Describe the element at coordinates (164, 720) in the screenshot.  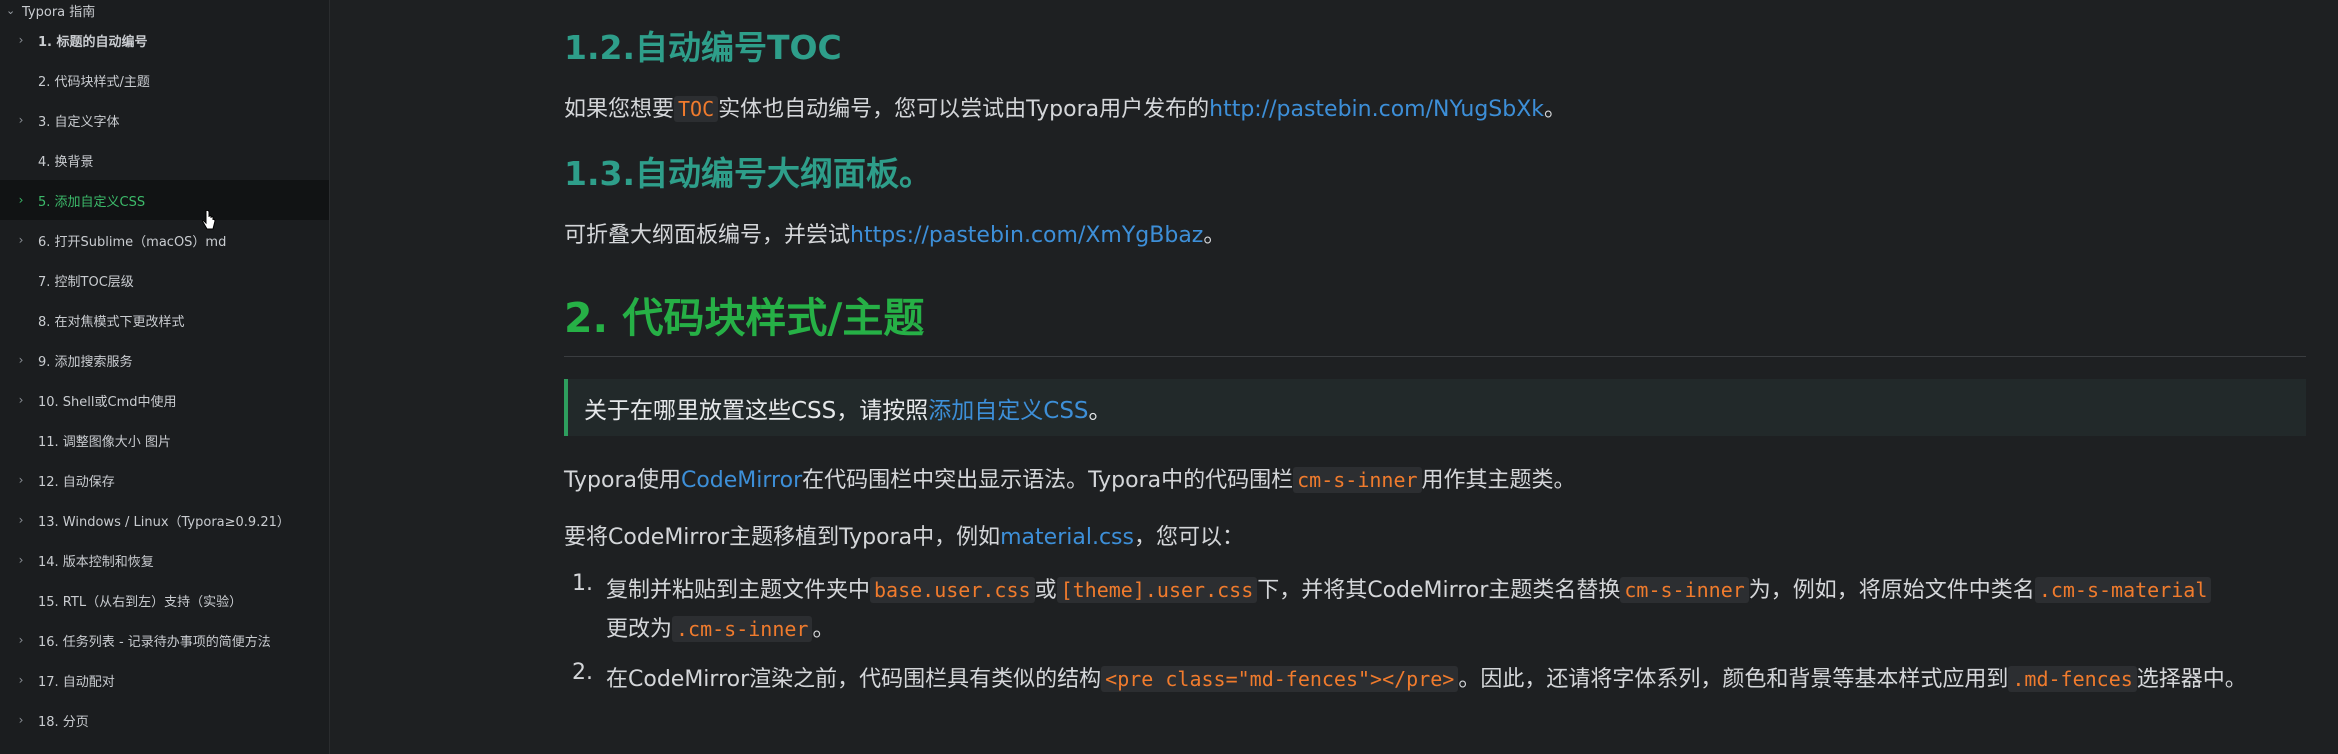
I see `outline-item: › 18. 分页` at that location.